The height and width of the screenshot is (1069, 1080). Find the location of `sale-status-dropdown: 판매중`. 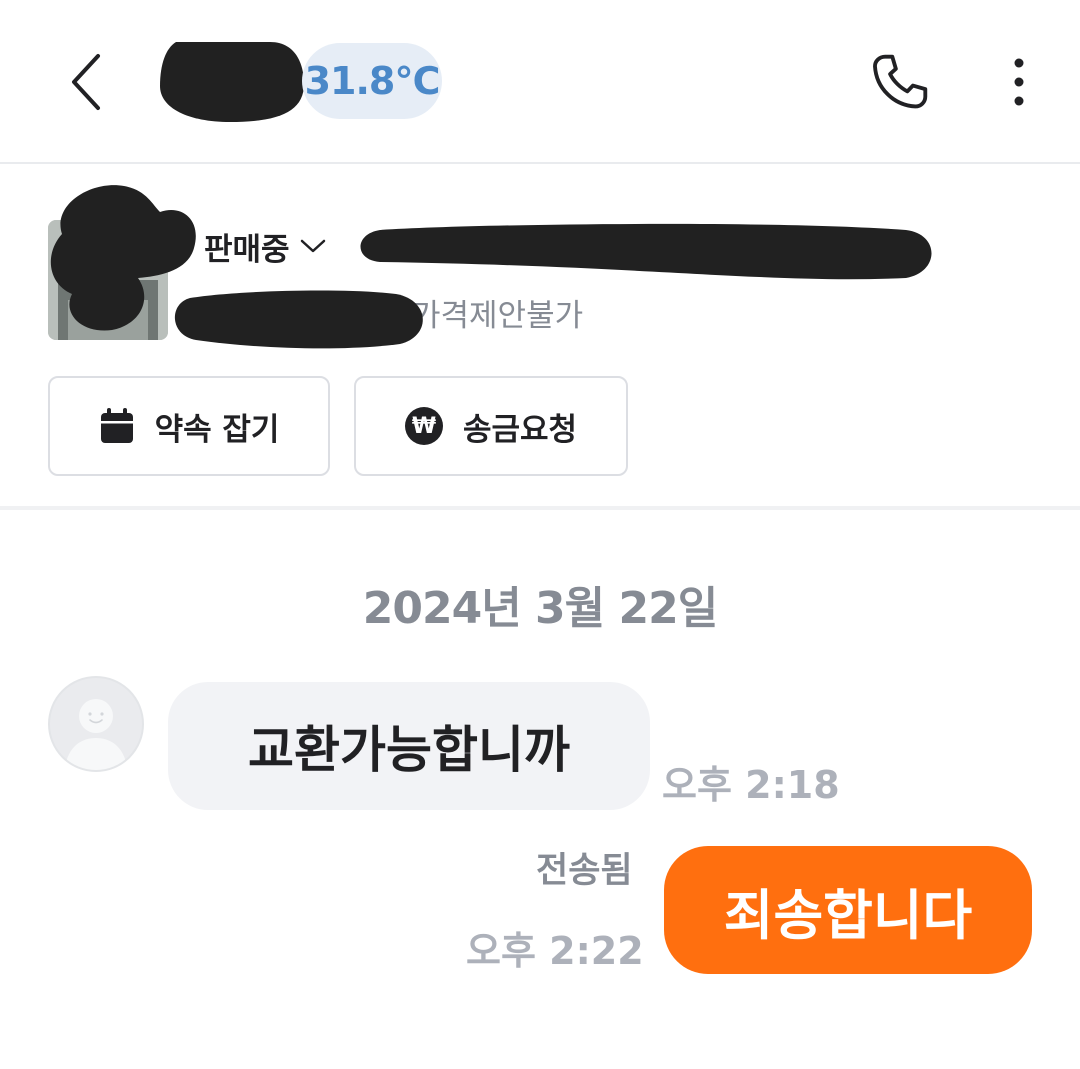

sale-status-dropdown: 판매중 is located at coordinates (265, 246).